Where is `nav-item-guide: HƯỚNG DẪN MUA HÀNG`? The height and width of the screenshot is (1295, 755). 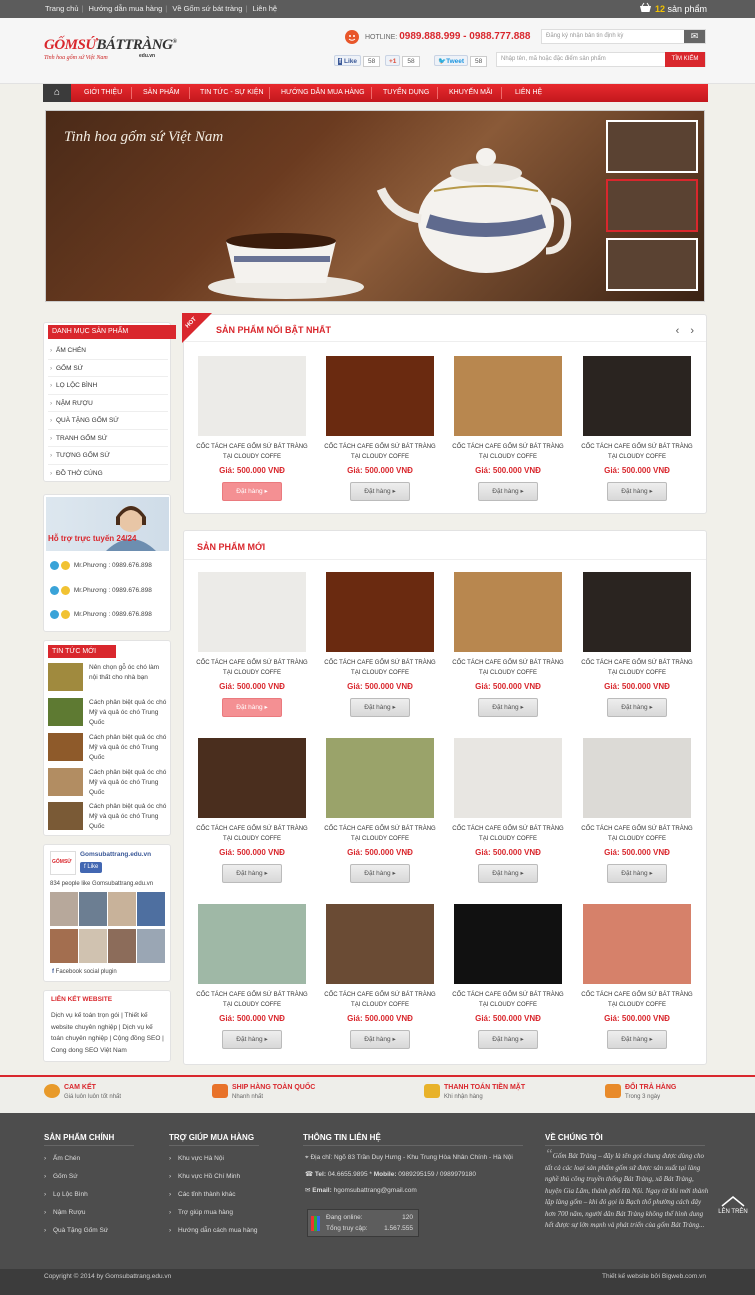 nav-item-guide: HƯỚNG DẪN MUA HÀNG is located at coordinates (323, 93).